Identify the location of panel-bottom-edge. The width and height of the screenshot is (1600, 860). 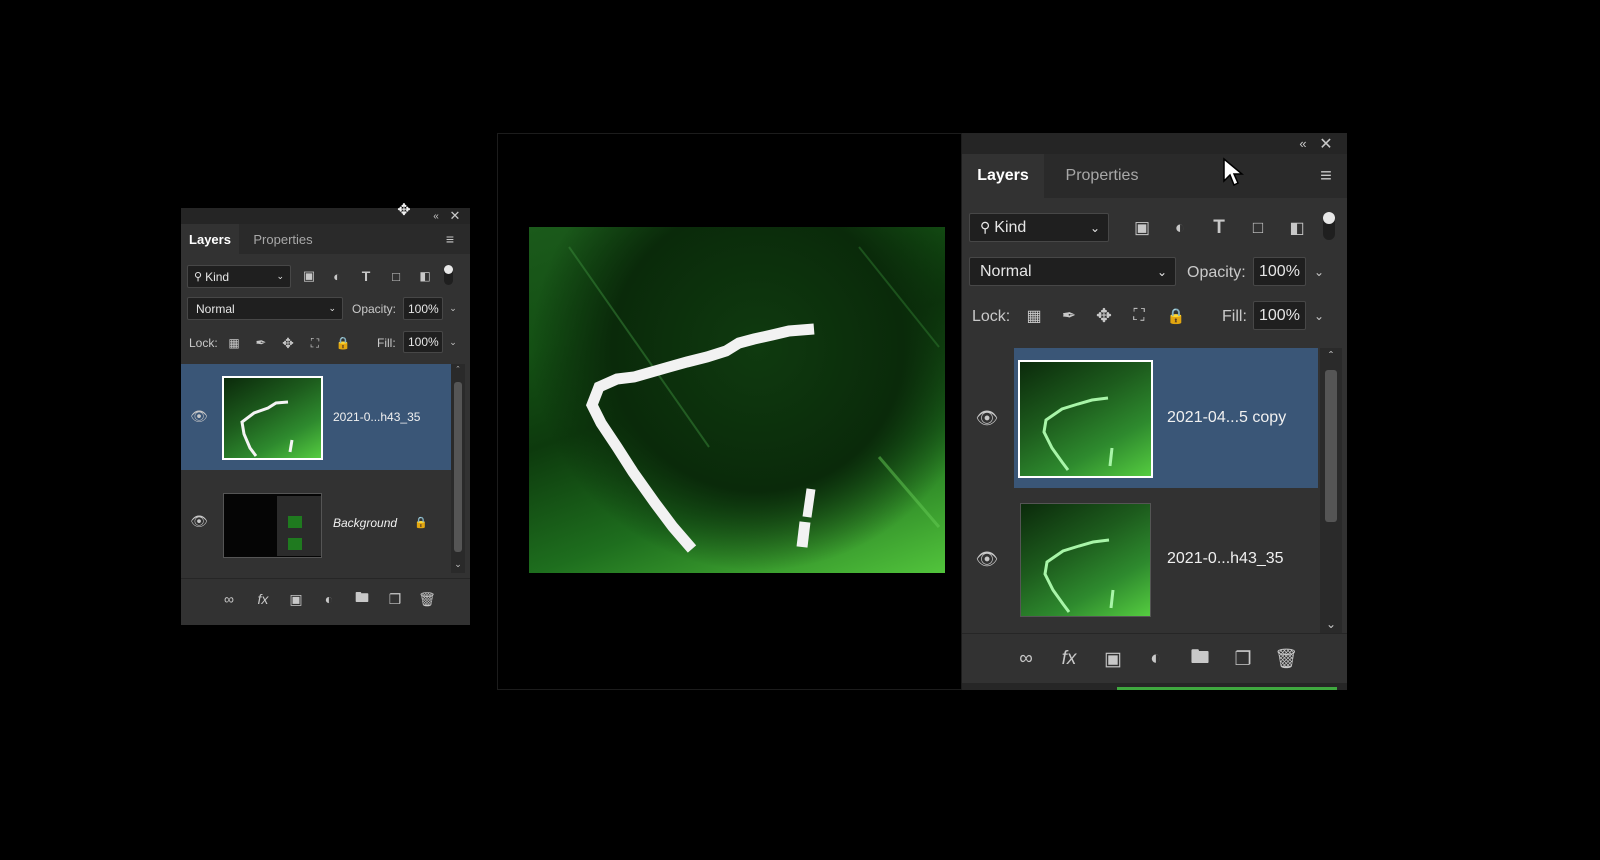
(1154, 686).